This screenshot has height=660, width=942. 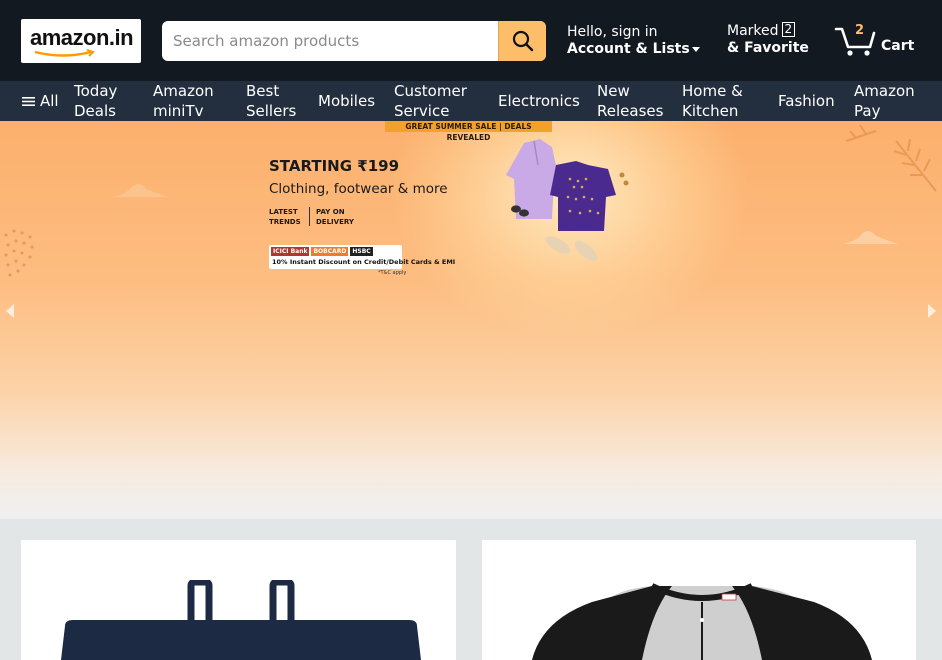 I want to click on nav-label: Customer, so click(x=430, y=91).